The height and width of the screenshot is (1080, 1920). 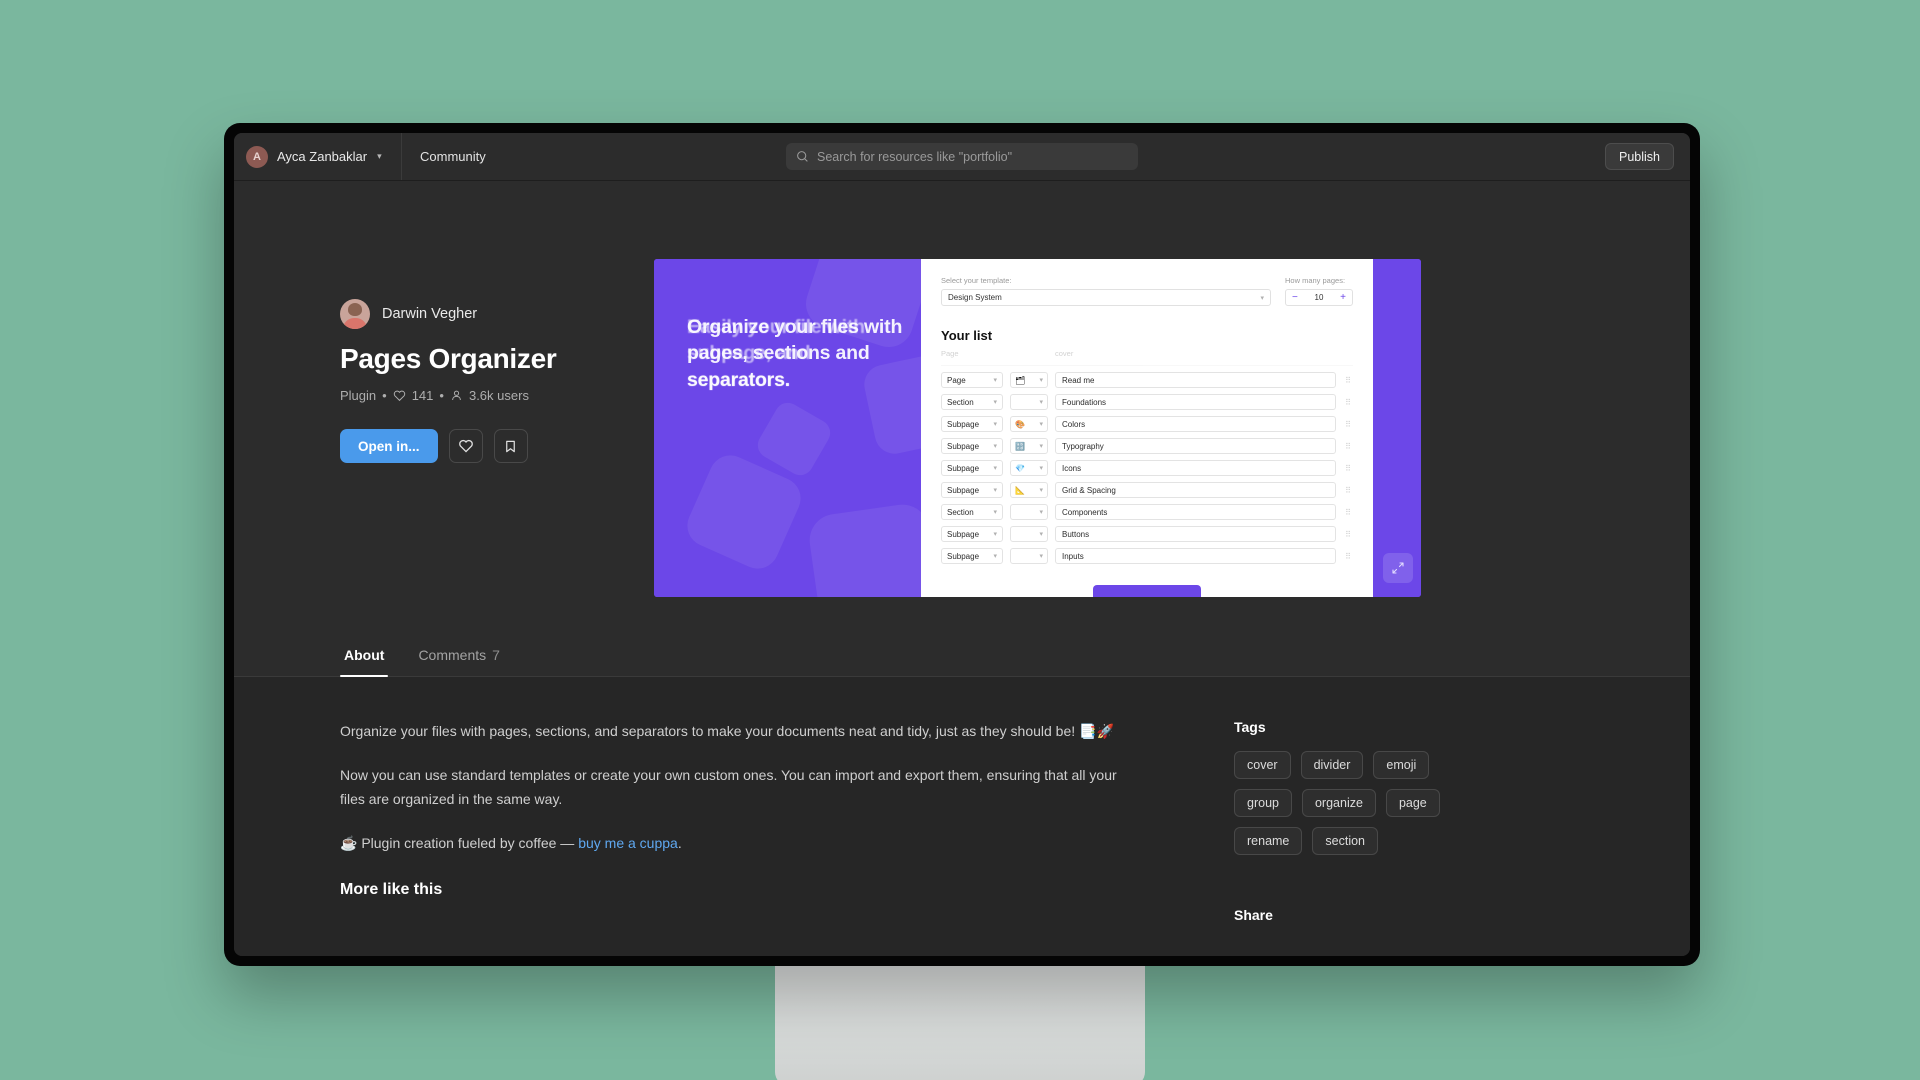 What do you see at coordinates (1072, 468) in the screenshot?
I see `row-name-value: Icons` at bounding box center [1072, 468].